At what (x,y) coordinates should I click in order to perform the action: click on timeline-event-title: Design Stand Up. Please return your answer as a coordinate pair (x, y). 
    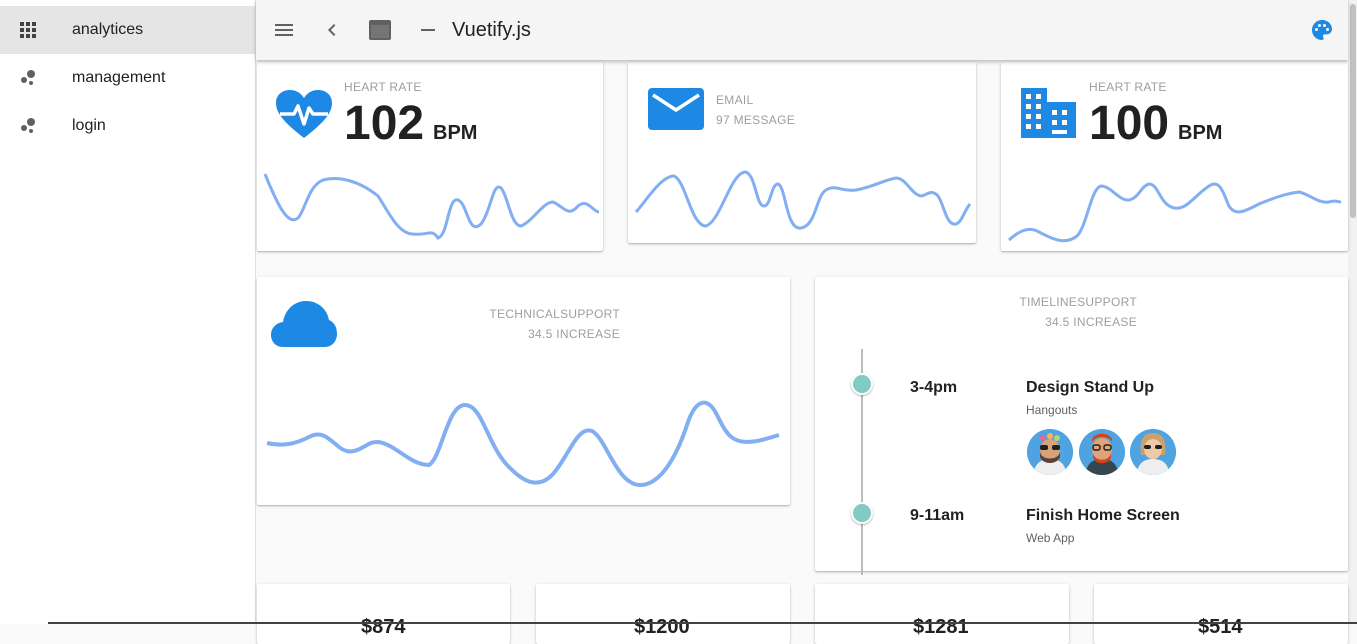
    Looking at the image, I should click on (1090, 387).